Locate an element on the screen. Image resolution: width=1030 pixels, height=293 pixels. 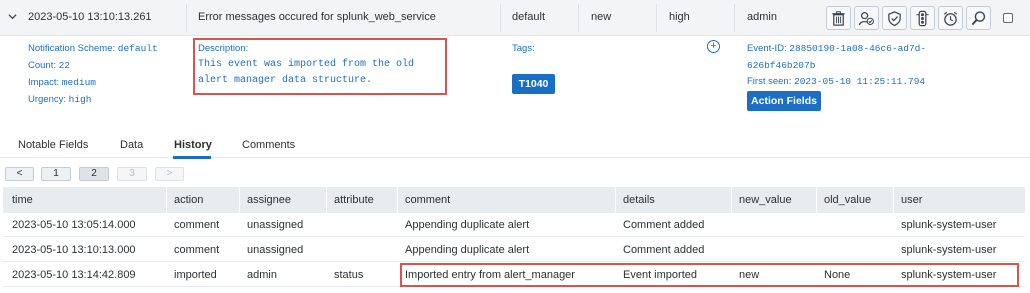
tag-badge: T1040 is located at coordinates (533, 84).